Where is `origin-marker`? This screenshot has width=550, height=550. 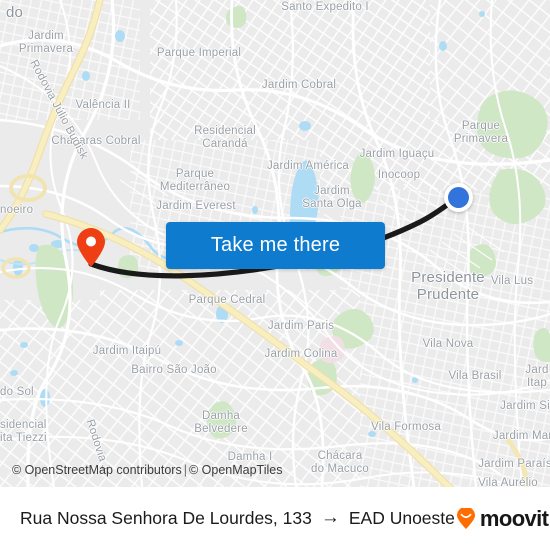 origin-marker is located at coordinates (91, 248).